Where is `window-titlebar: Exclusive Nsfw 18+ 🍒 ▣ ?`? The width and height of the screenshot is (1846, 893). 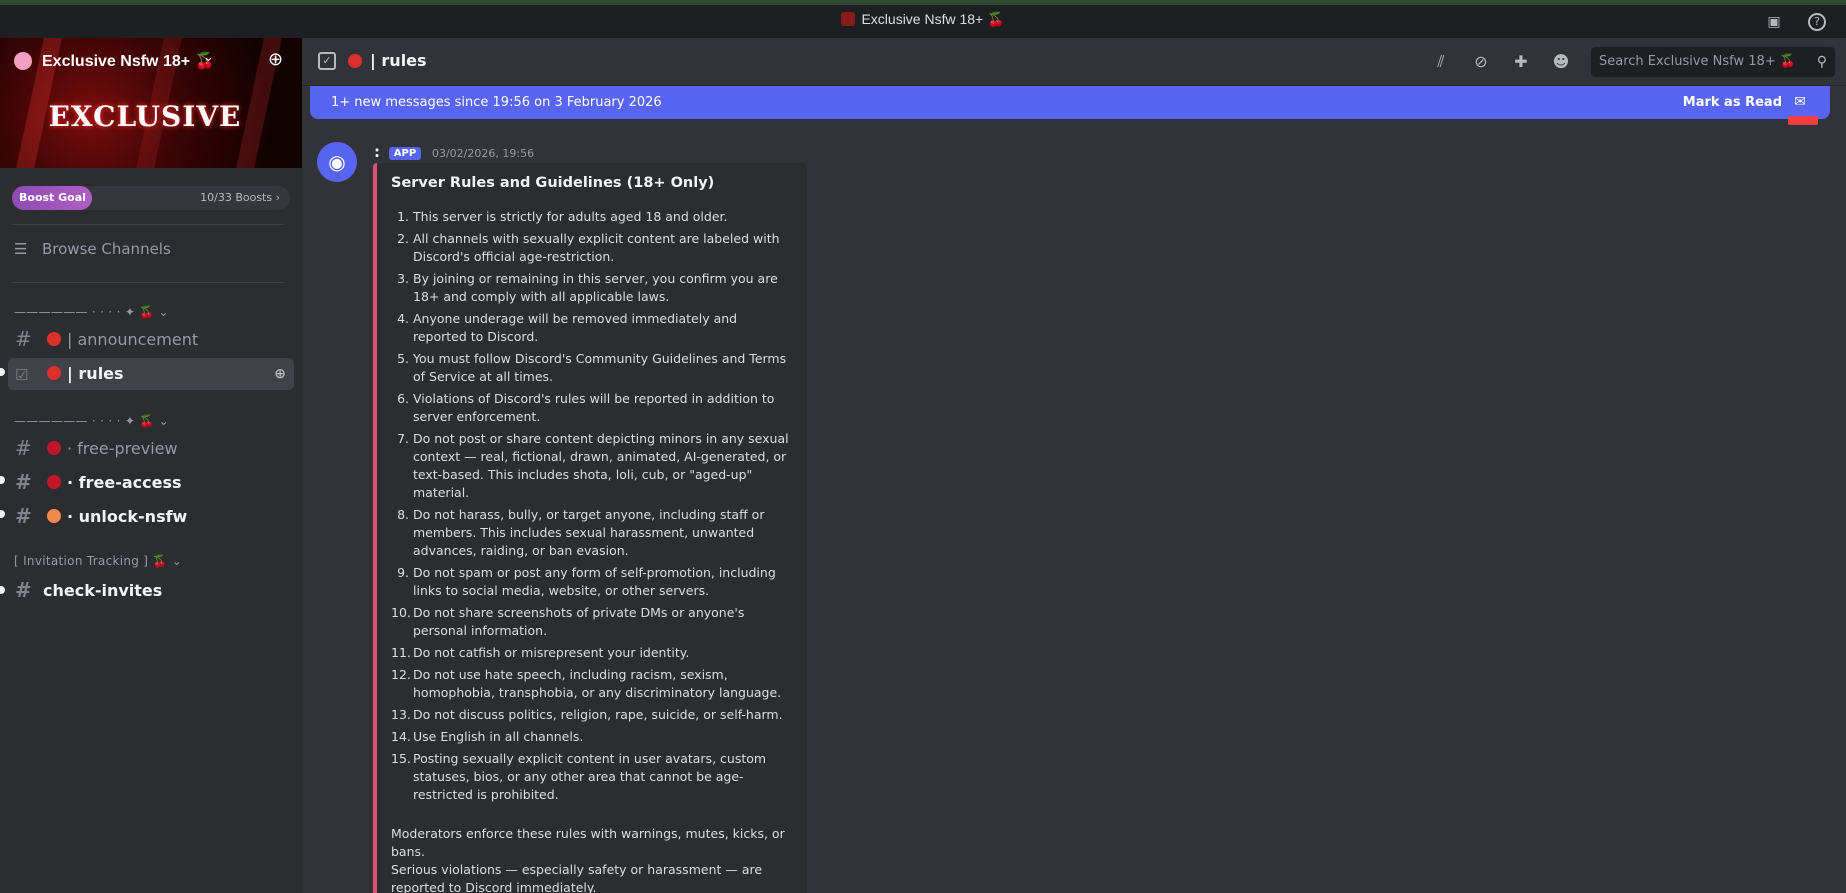
window-titlebar: Exclusive Nsfw 18+ 🍒 ▣ ? is located at coordinates (923, 19).